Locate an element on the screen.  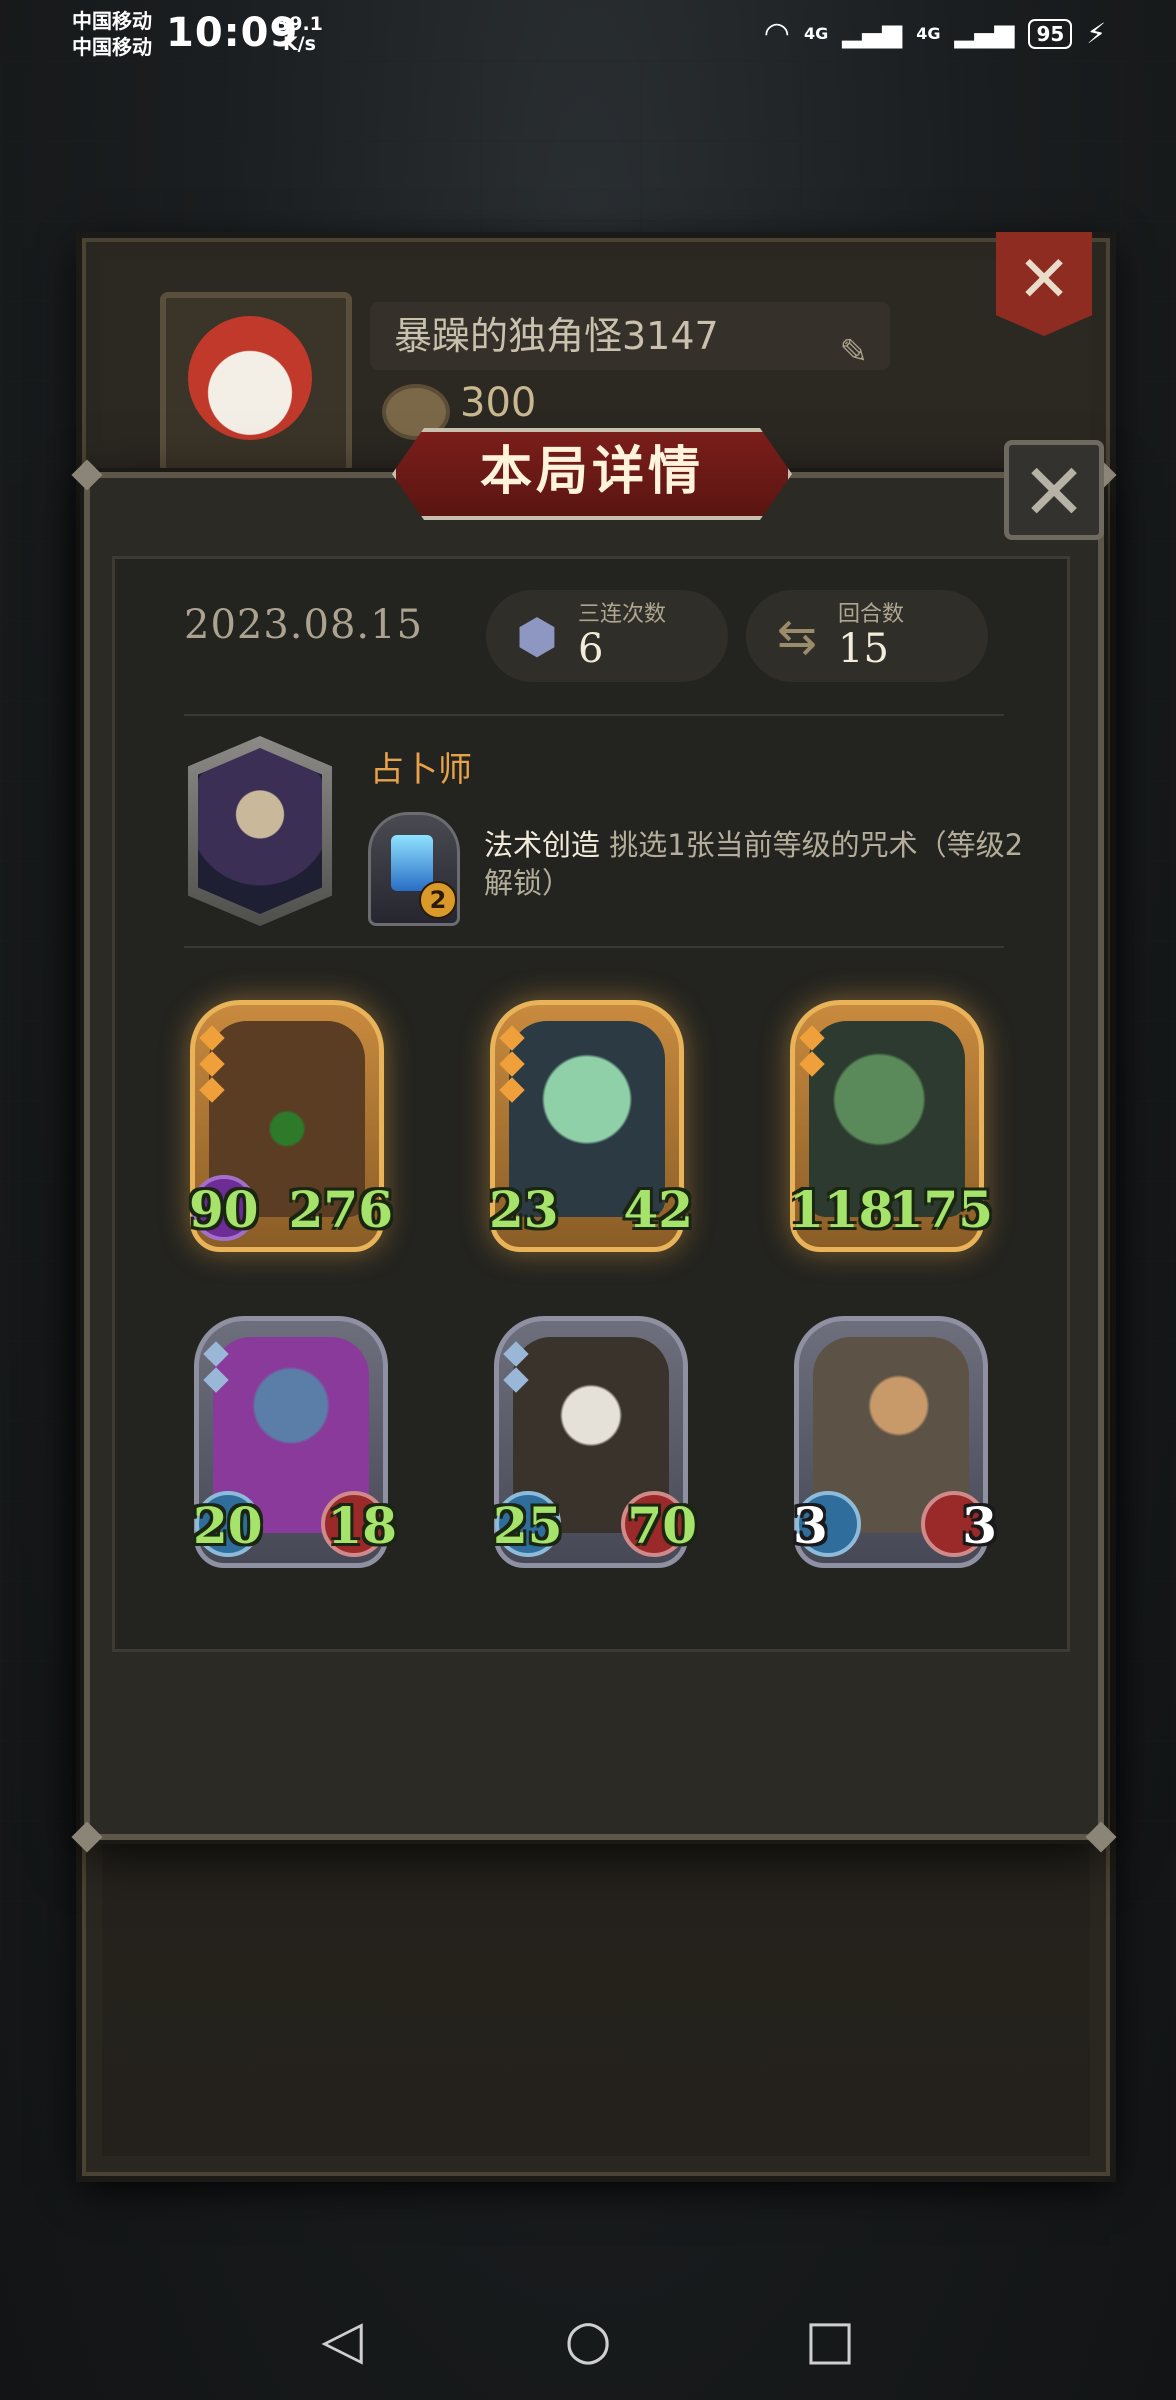
stat-label: 三连次数 is located at coordinates (622, 614).